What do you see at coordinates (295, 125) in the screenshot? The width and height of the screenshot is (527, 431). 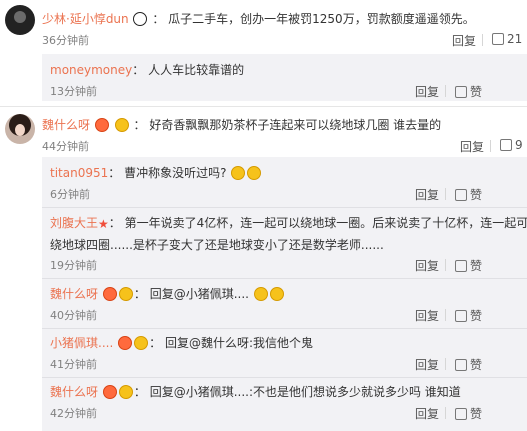 I see `comment-2-text: 好奇香飘飘那奶茶杯子连起来可以绕地球几圈 谁去量的` at bounding box center [295, 125].